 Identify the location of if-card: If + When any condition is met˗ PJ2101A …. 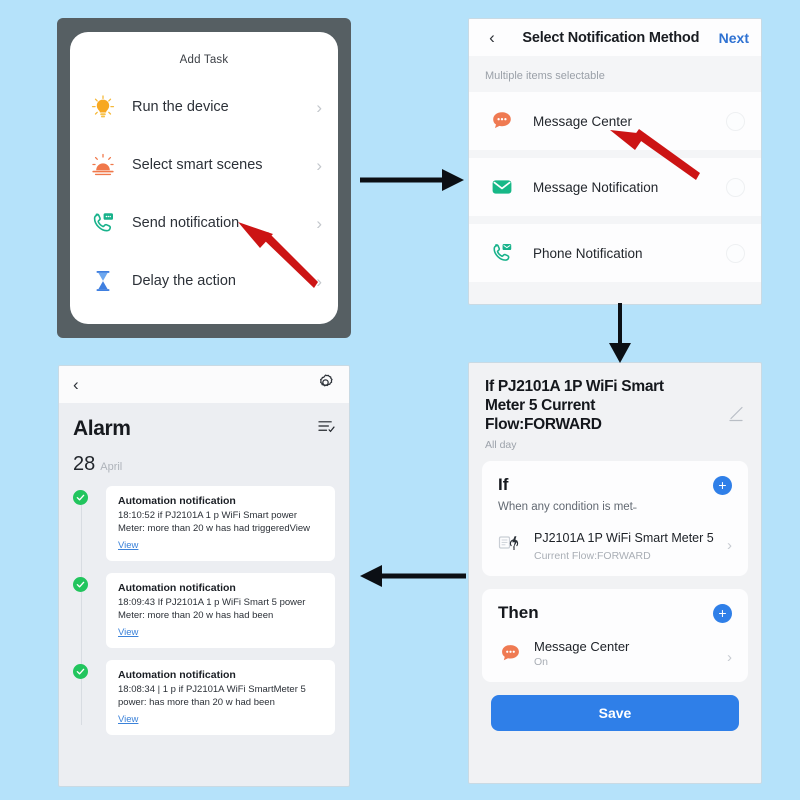
(615, 518).